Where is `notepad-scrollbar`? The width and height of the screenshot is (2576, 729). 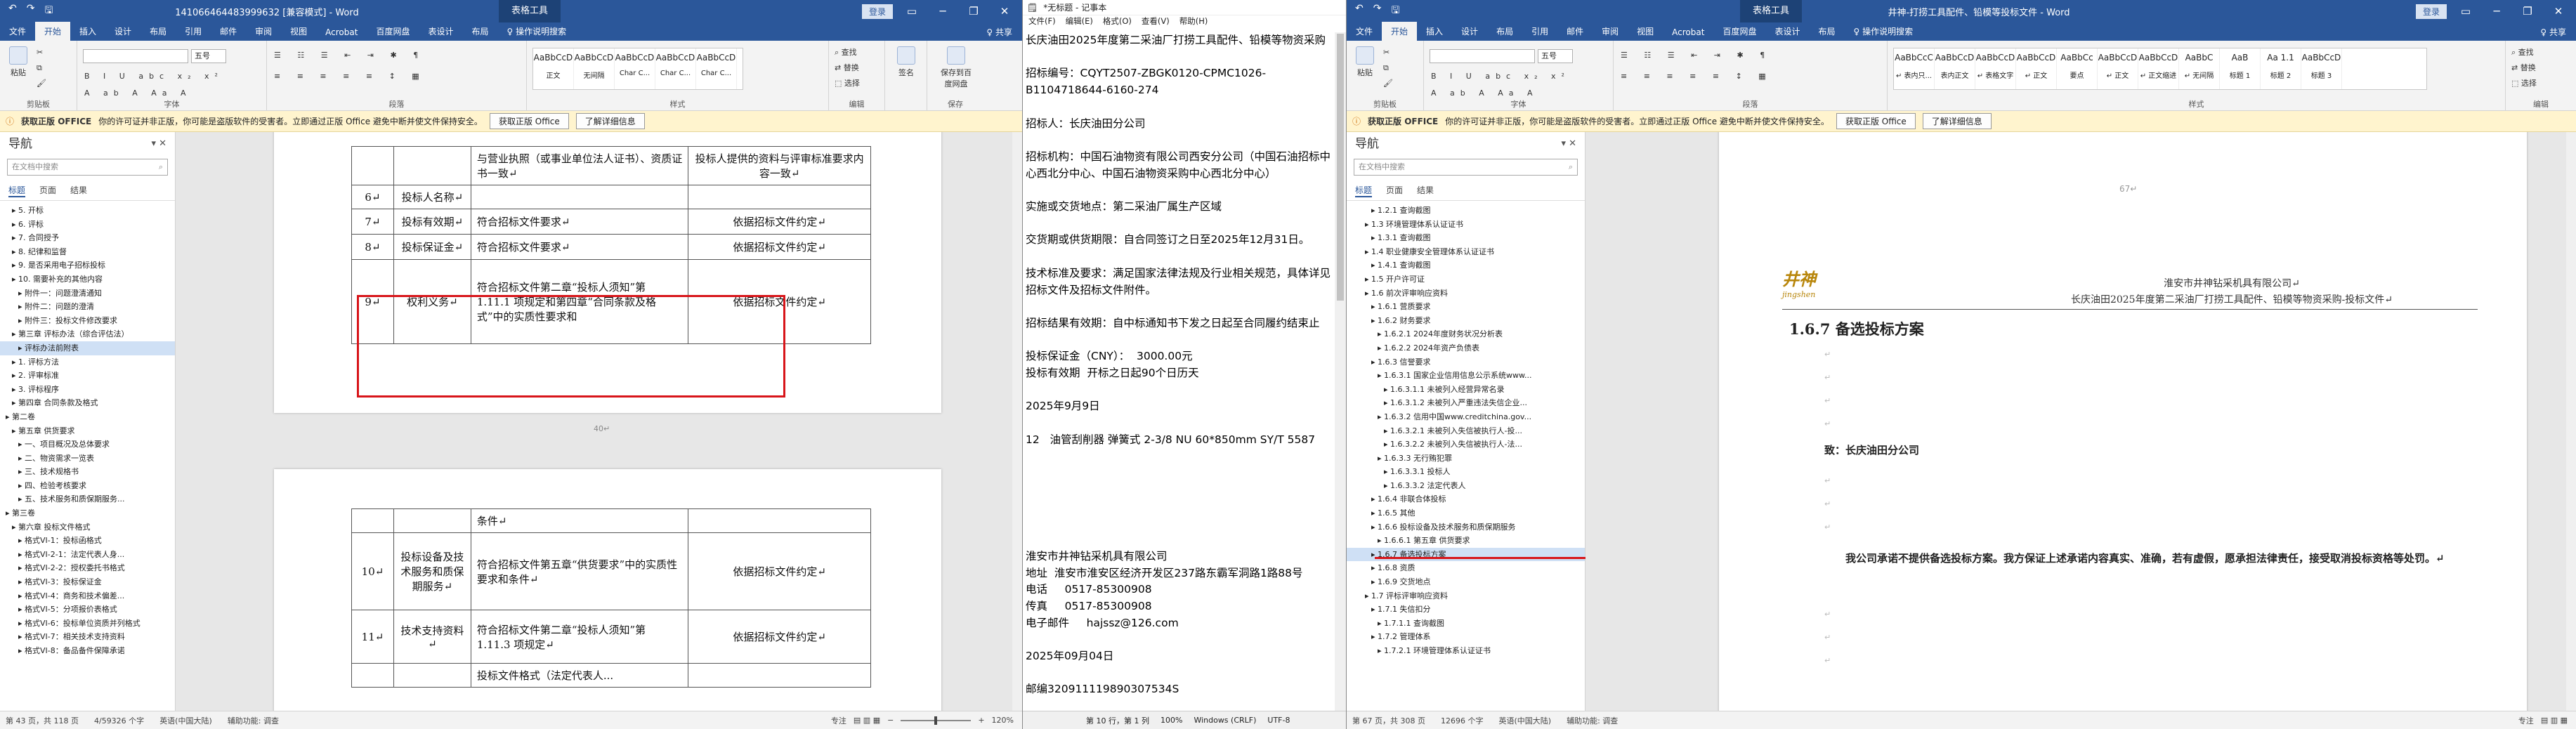 notepad-scrollbar is located at coordinates (1340, 371).